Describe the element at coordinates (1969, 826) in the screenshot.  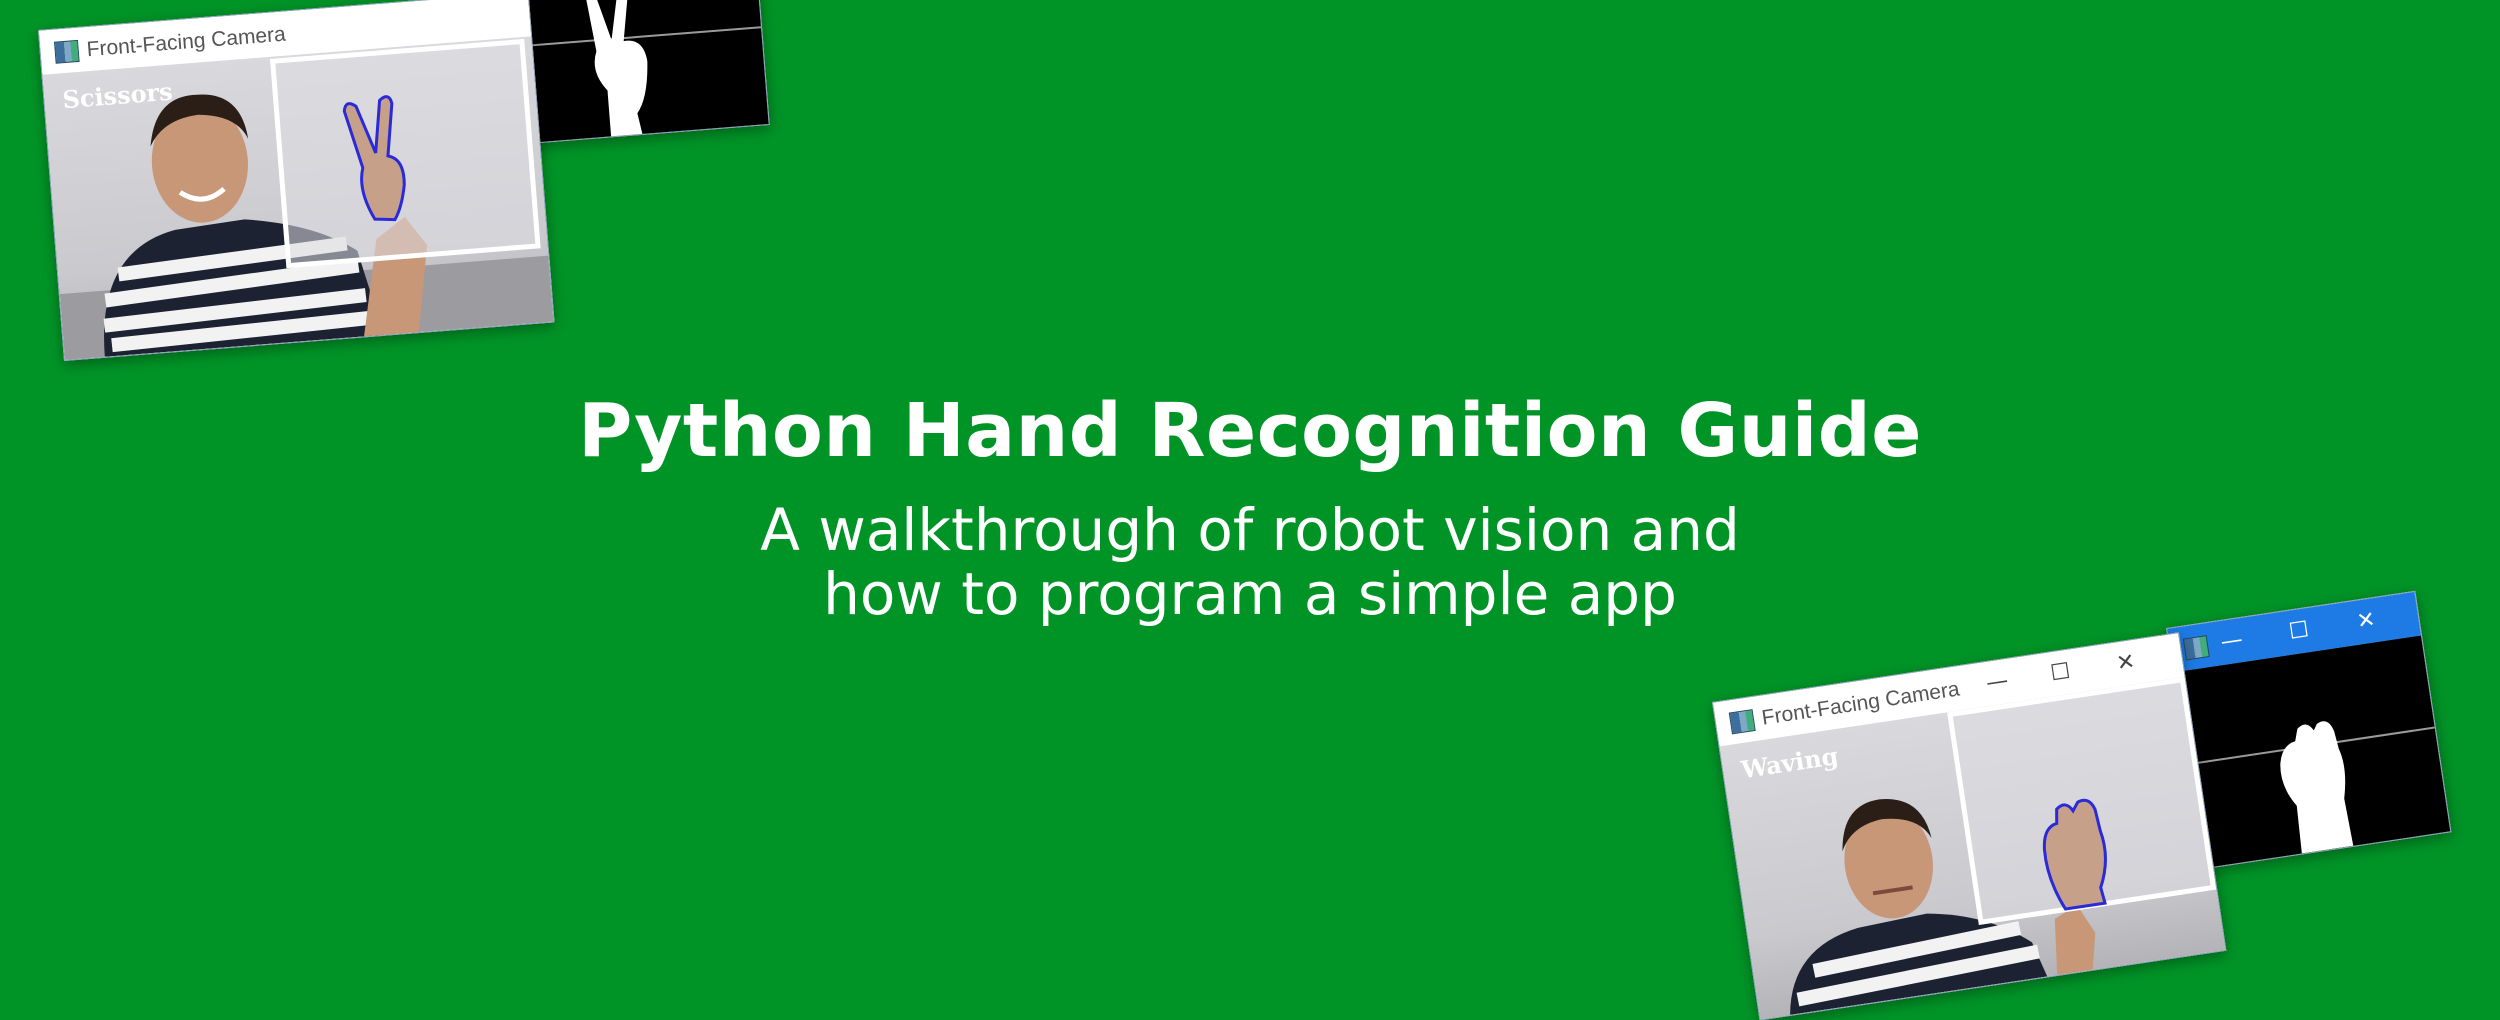
I see `camera-window: Front-Facing Camera — ☐ ✕ Waving` at that location.